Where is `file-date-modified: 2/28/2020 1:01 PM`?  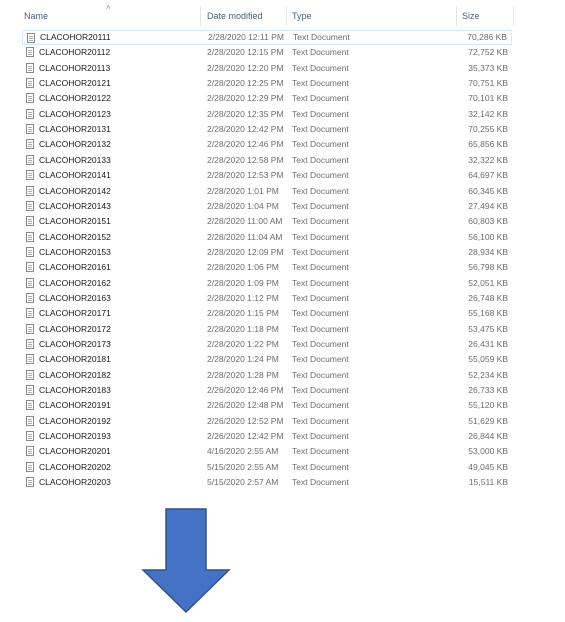 file-date-modified: 2/28/2020 1:01 PM is located at coordinates (243, 190).